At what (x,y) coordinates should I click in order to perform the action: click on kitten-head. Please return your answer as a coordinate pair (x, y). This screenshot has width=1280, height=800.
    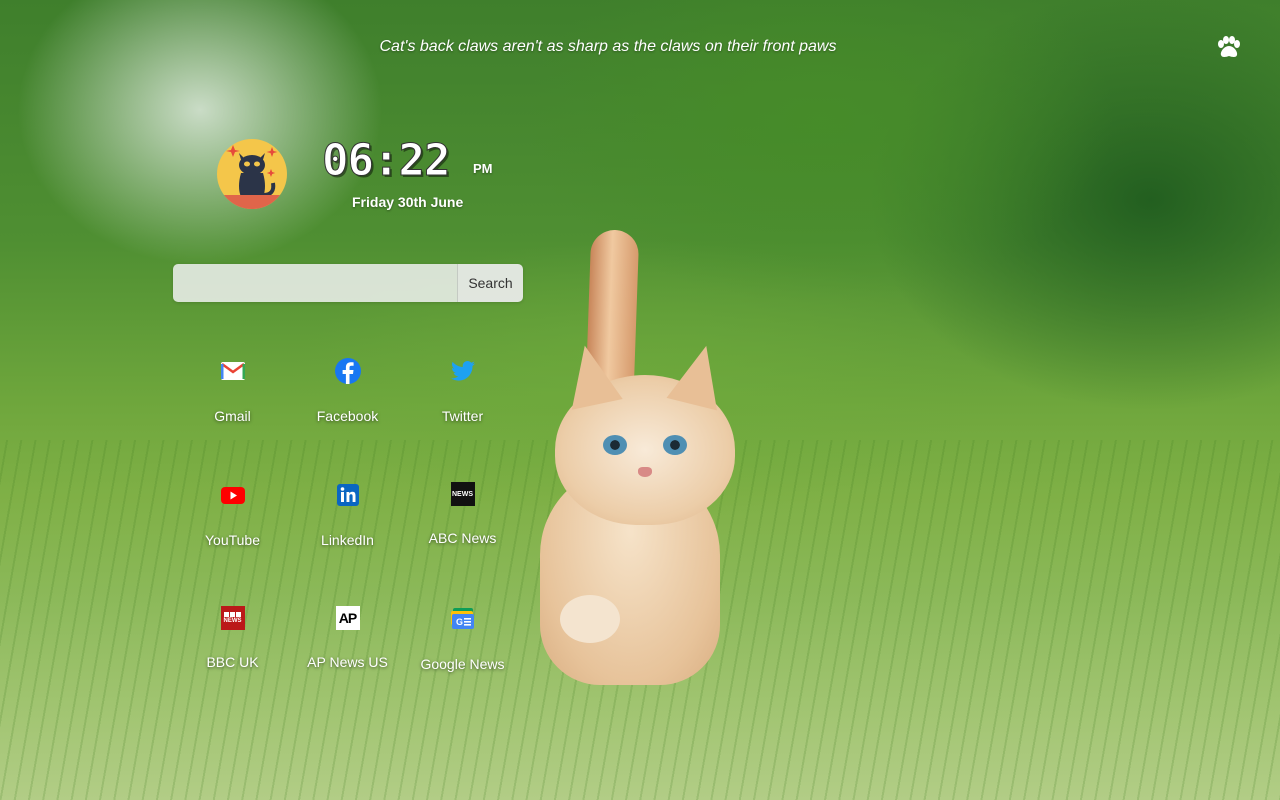
    Looking at the image, I should click on (645, 432).